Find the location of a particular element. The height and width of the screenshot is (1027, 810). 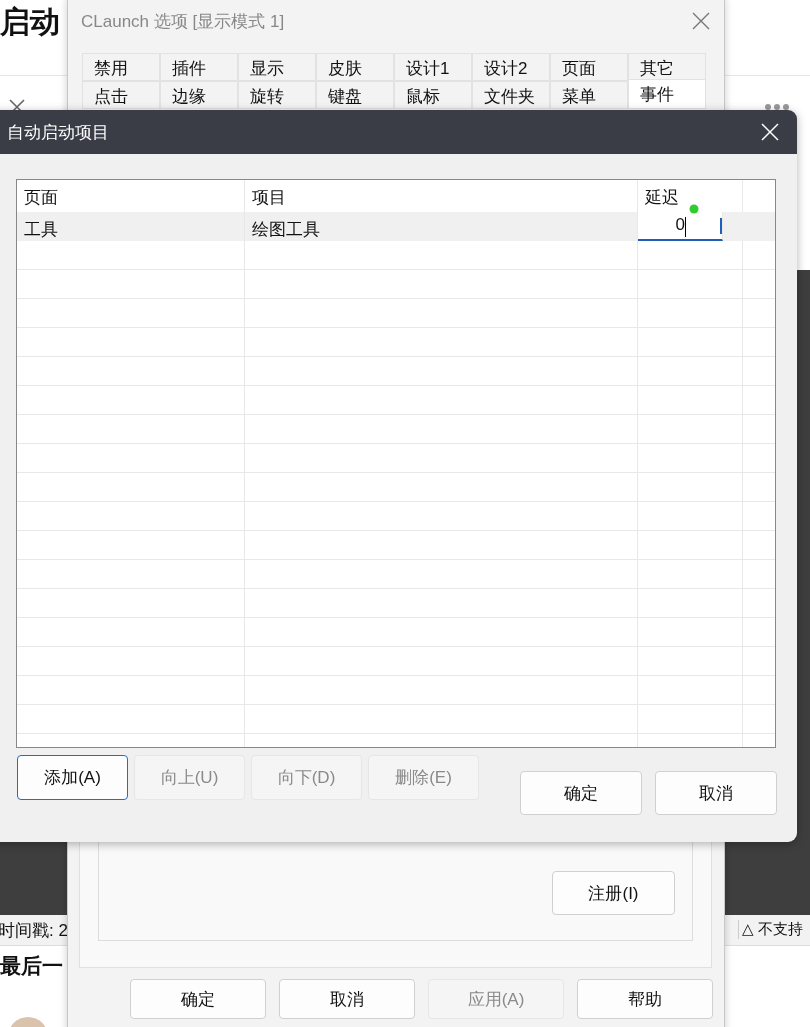

tab: 菜单 is located at coordinates (589, 95).